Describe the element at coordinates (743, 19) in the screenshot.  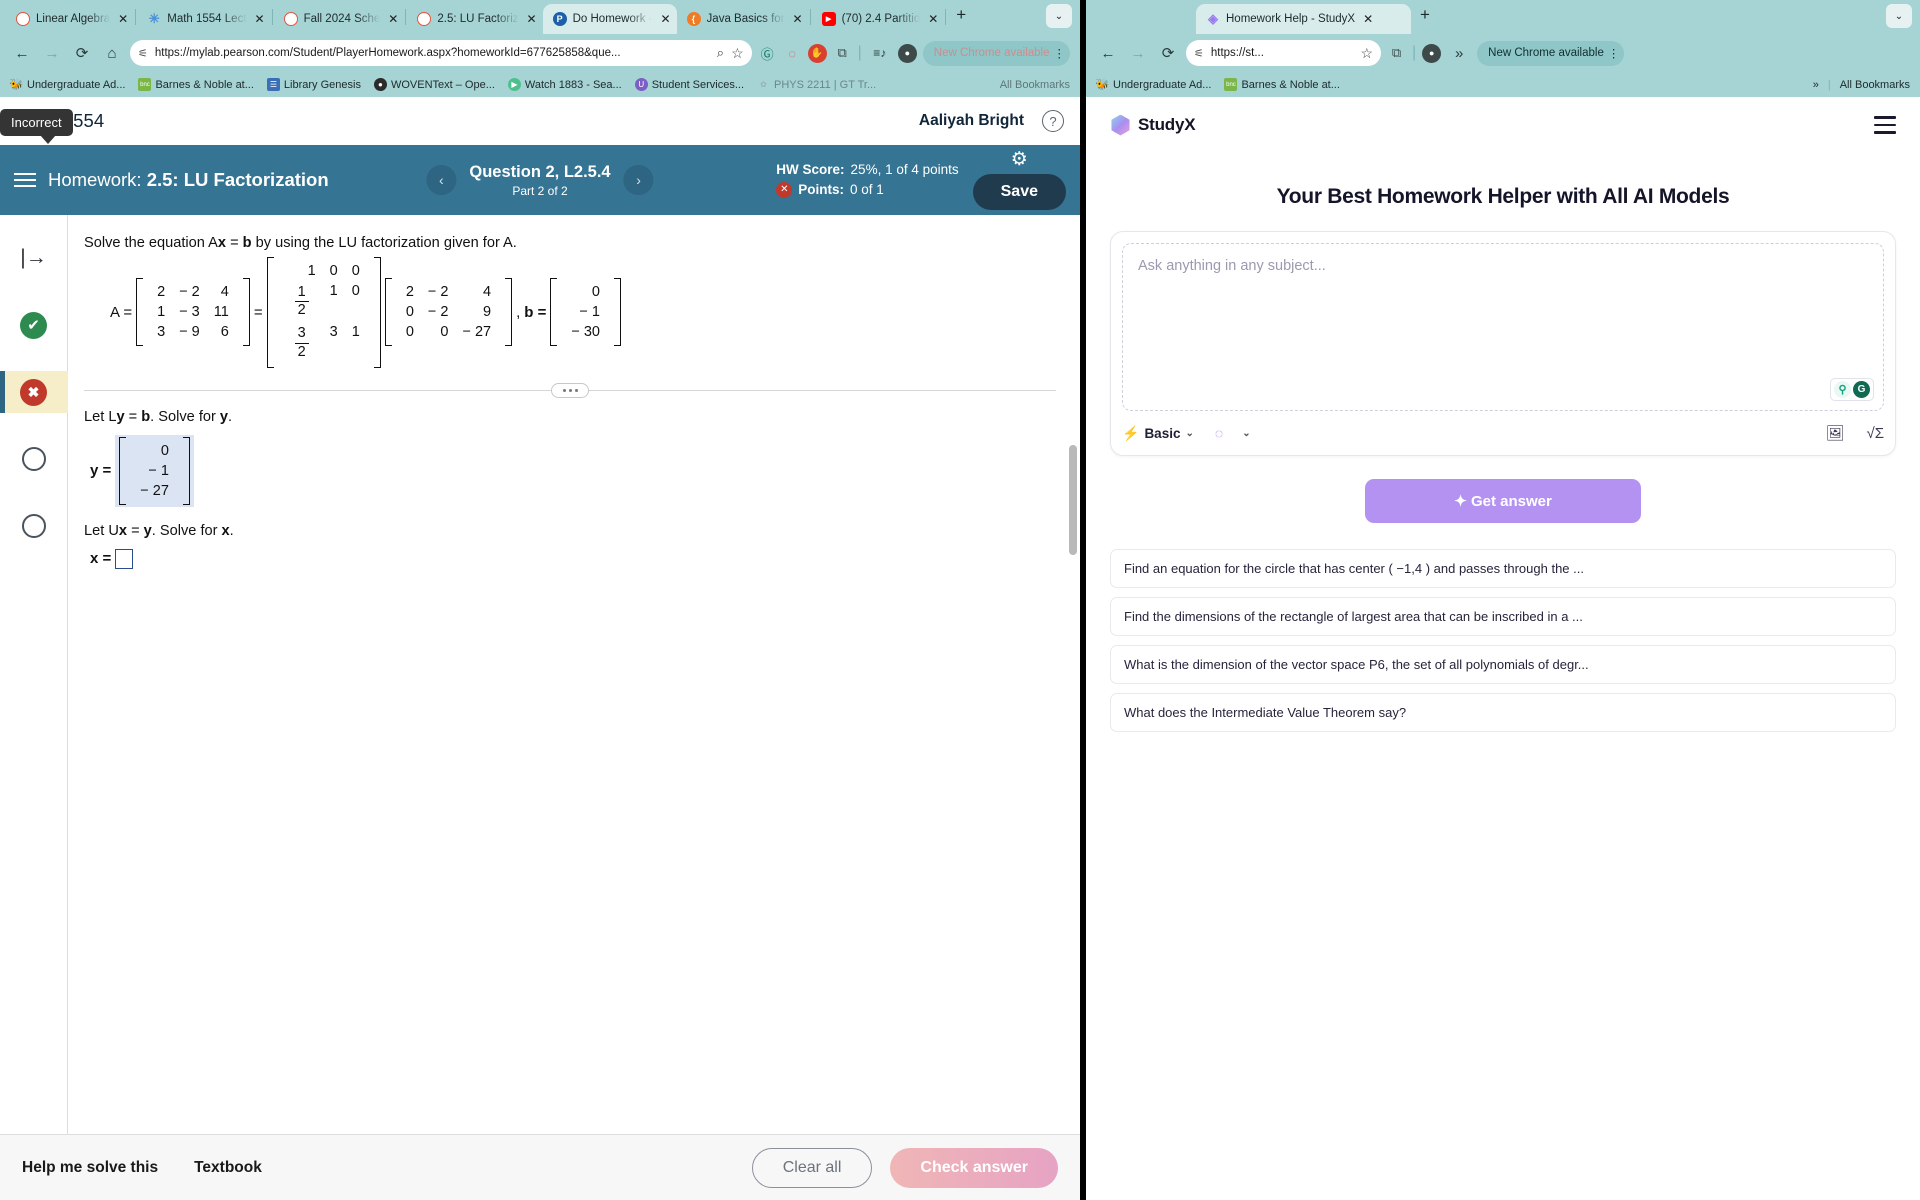
I see `browser-tab: { Java Basics for ✕` at that location.